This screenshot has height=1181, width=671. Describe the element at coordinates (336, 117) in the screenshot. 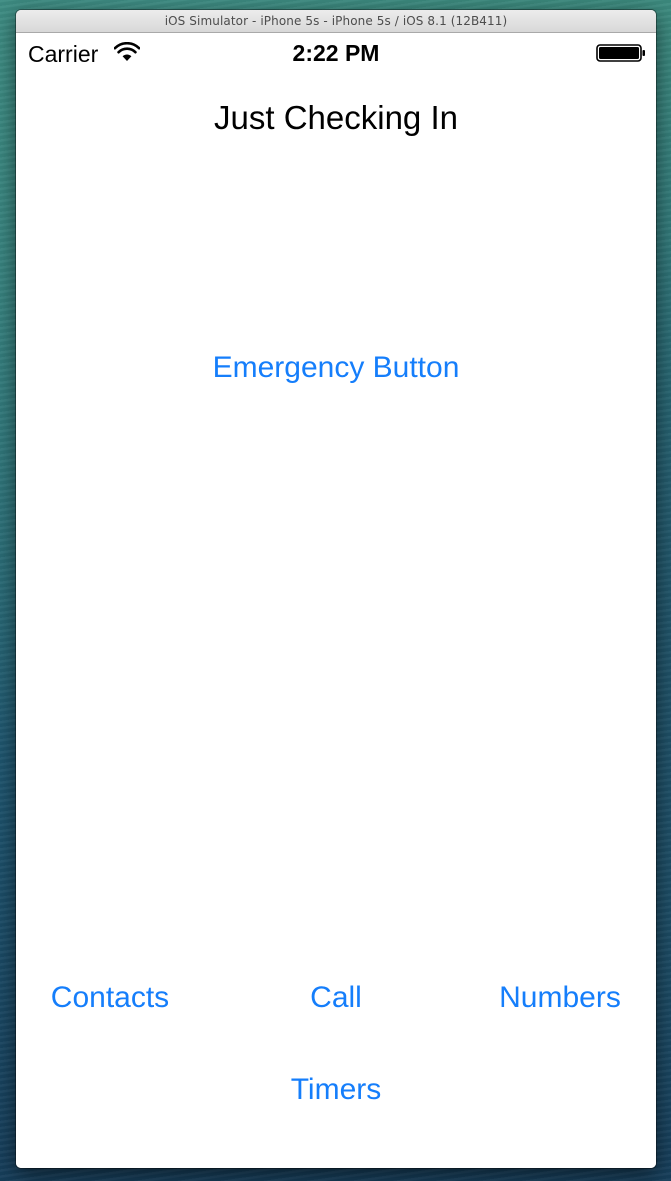

I see `page-title: Just Checking In` at that location.